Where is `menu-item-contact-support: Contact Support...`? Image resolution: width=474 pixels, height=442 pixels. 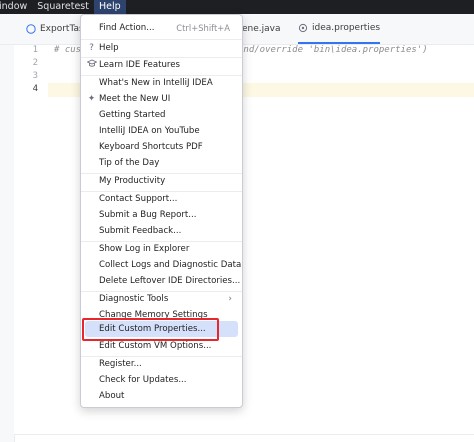
menu-item-contact-support: Contact Support... is located at coordinates (161, 199).